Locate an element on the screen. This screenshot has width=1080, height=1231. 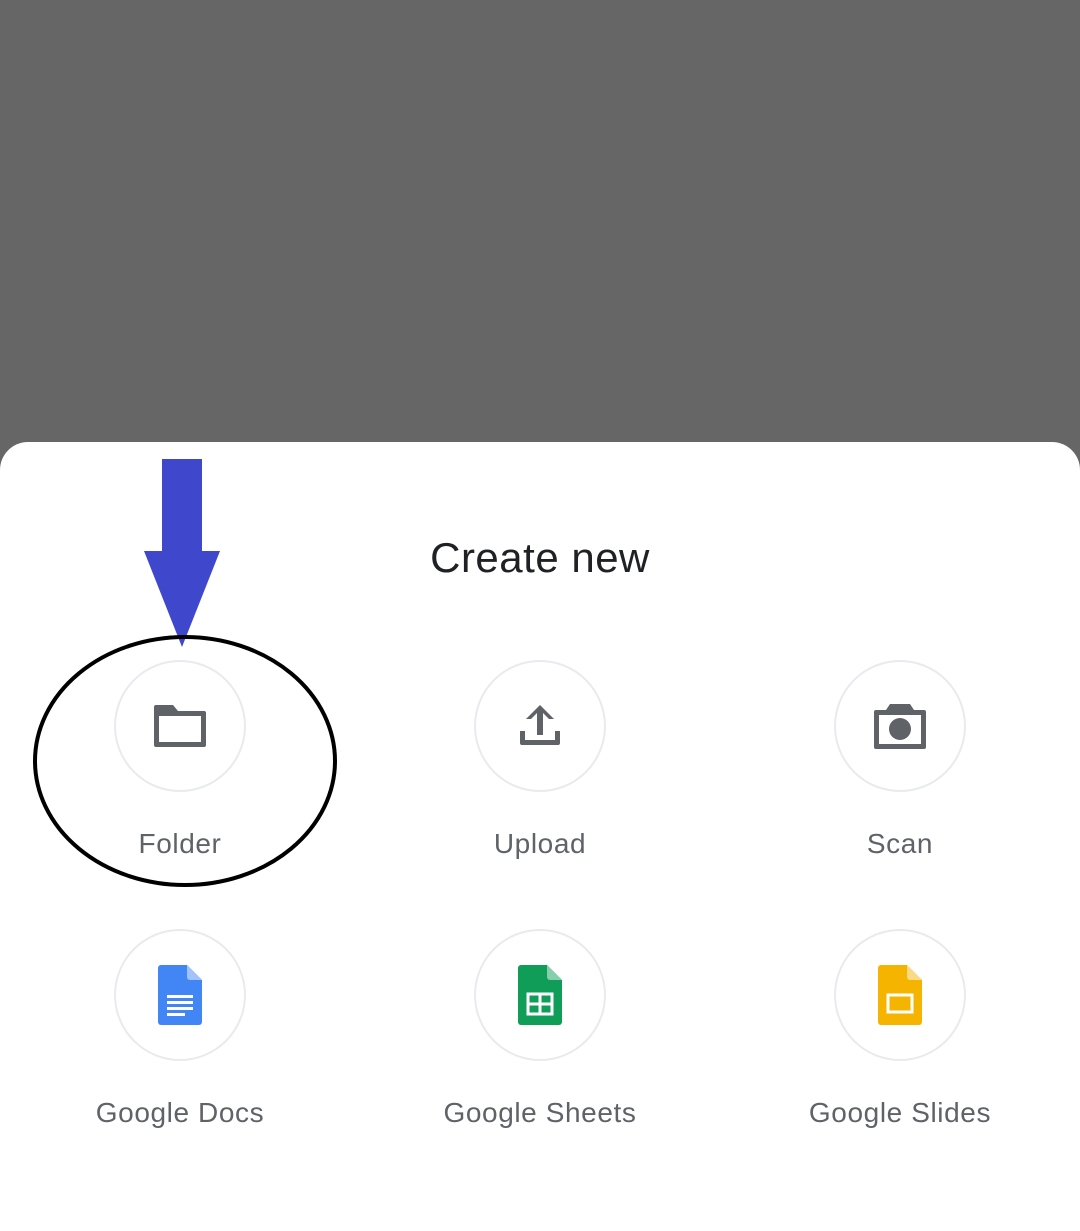
folder-label: Folder is located at coordinates (180, 843).